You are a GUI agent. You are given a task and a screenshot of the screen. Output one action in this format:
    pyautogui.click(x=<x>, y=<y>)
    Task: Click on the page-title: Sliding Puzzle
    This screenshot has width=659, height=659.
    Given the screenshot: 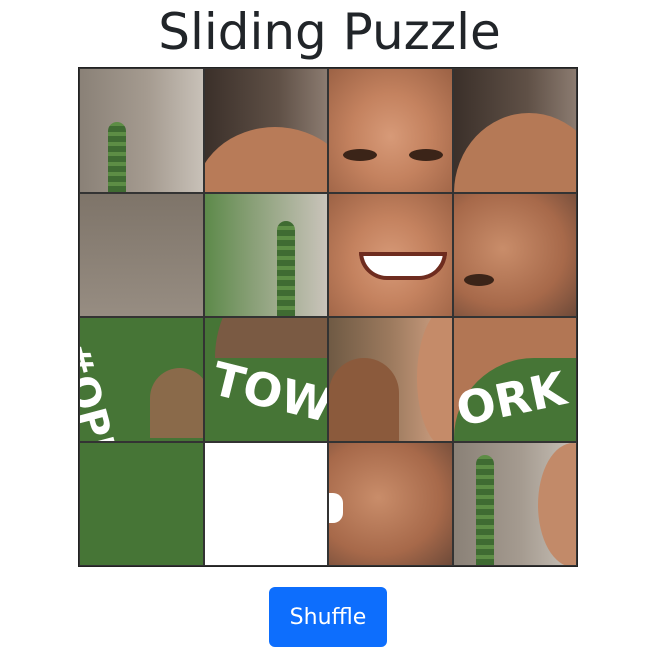 What is the action you would take?
    pyautogui.click(x=329, y=32)
    